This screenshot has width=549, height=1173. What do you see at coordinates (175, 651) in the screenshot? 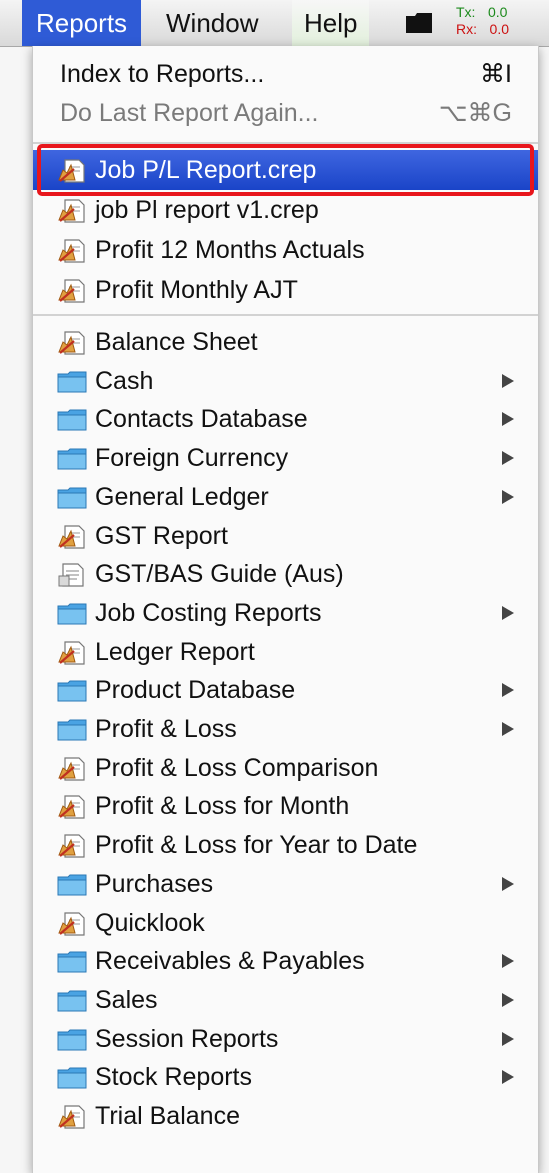
I see `menu-item-label: Ledger Report` at bounding box center [175, 651].